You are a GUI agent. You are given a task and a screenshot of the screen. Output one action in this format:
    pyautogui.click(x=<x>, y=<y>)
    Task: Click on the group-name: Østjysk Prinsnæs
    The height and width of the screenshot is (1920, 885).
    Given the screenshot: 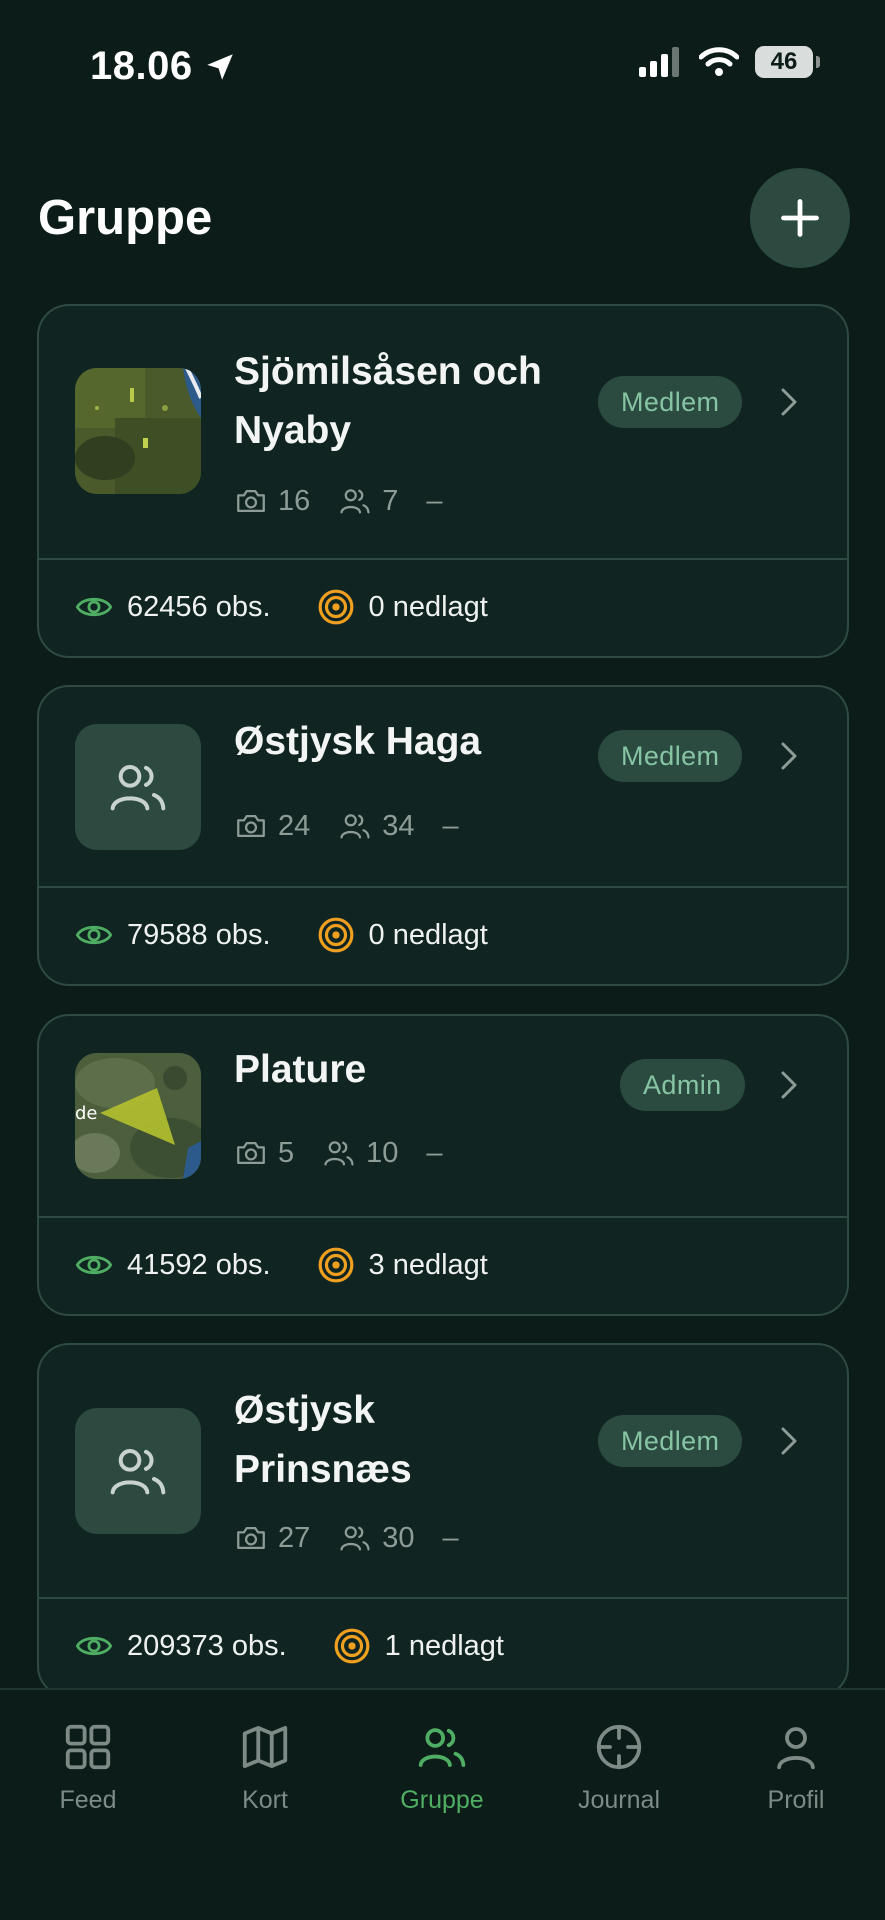 What is the action you would take?
    pyautogui.click(x=323, y=1440)
    